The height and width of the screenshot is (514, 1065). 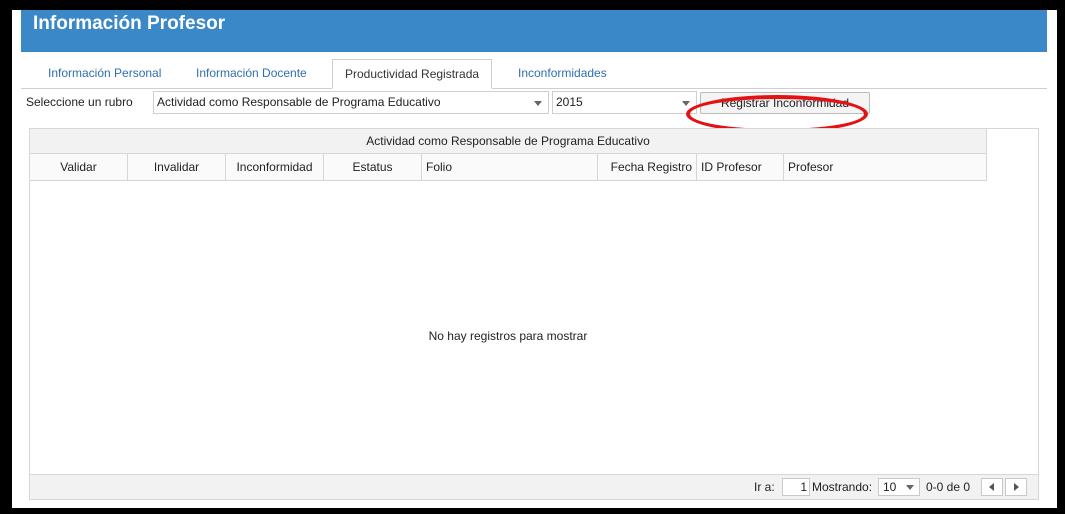 What do you see at coordinates (104, 73) in the screenshot?
I see `tab-informacion-personal: Información Personal` at bounding box center [104, 73].